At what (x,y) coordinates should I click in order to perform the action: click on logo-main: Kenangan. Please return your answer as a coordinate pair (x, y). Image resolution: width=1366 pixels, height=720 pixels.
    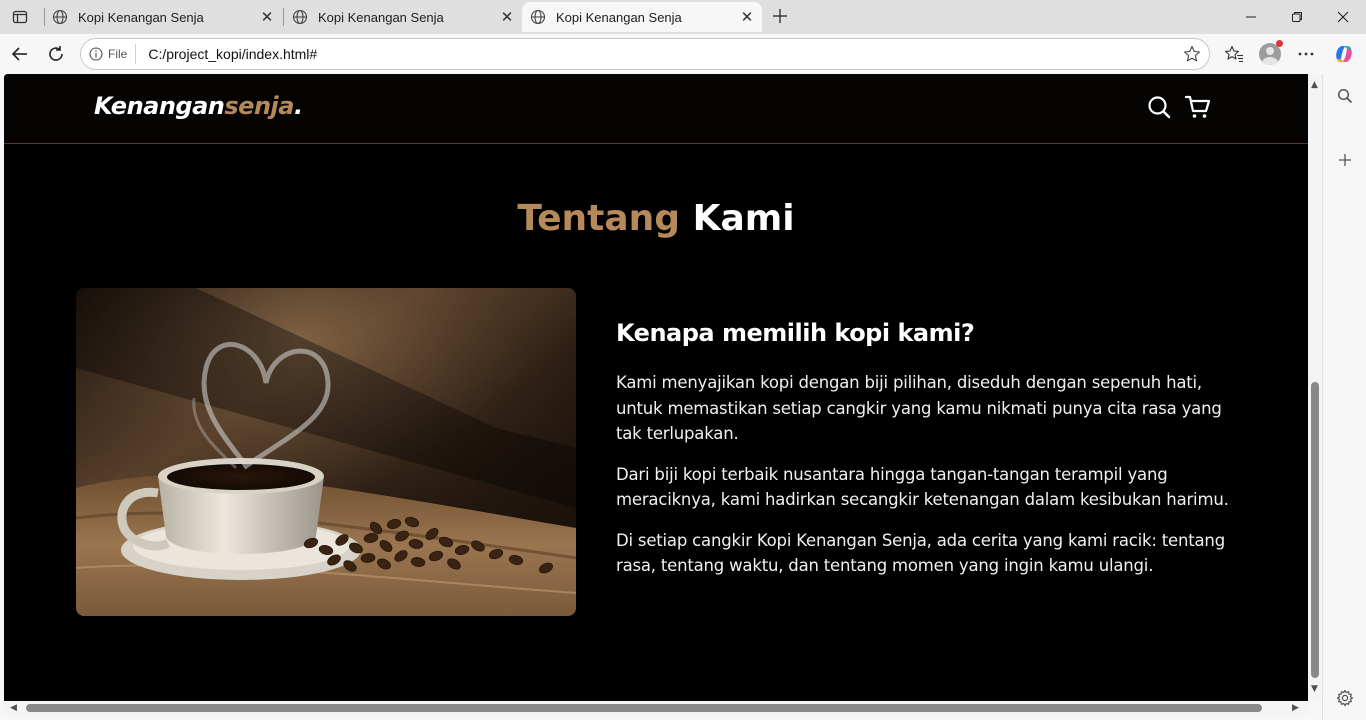
    Looking at the image, I should click on (159, 106).